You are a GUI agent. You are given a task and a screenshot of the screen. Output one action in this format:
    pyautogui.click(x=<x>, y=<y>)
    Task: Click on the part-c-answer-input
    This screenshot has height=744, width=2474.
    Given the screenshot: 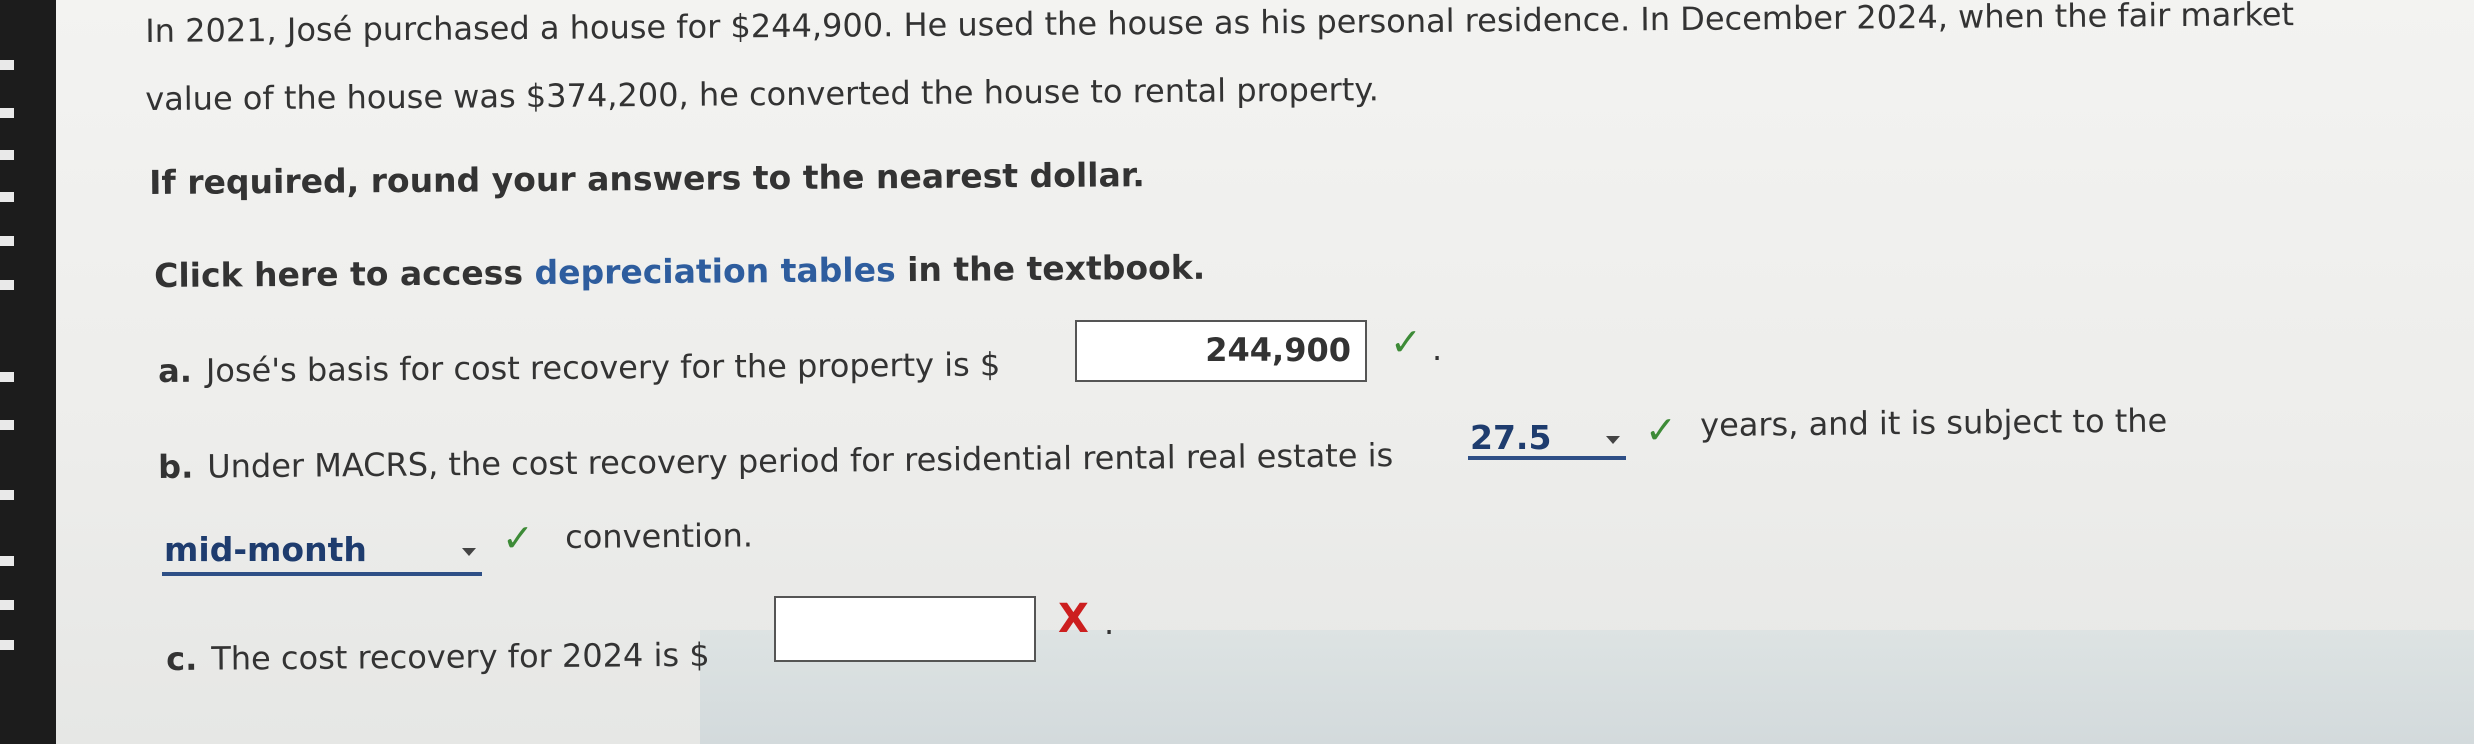 What is the action you would take?
    pyautogui.click(x=905, y=629)
    